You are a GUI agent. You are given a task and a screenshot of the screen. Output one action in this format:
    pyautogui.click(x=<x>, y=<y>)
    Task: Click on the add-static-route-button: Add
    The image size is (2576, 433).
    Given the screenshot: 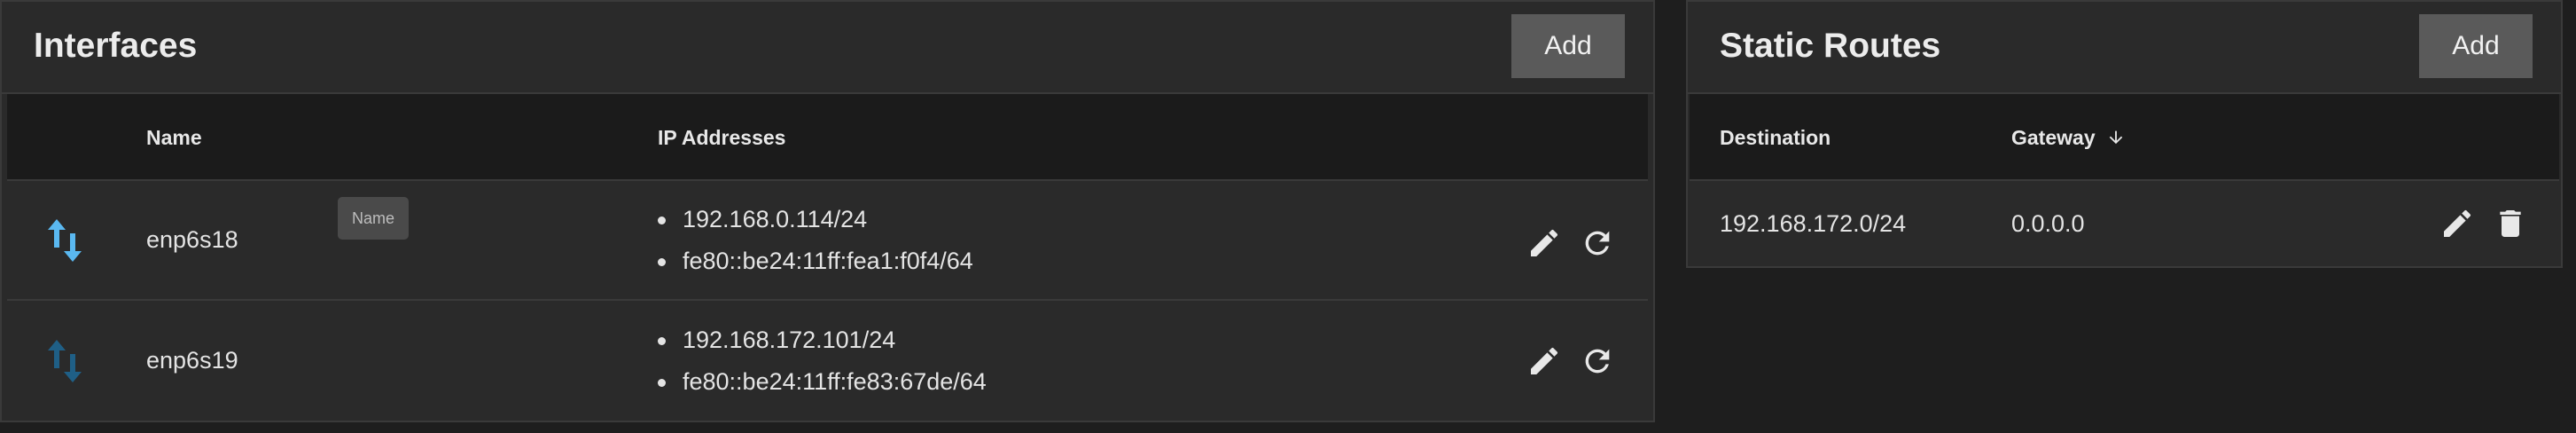 What is the action you would take?
    pyautogui.click(x=2476, y=46)
    